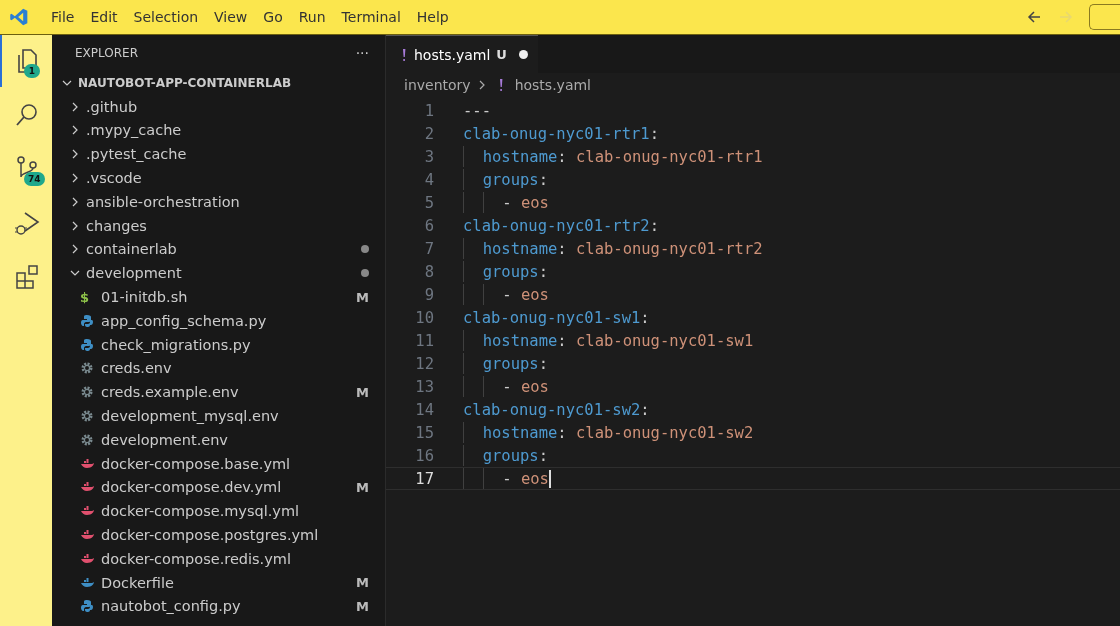  What do you see at coordinates (429, 294) in the screenshot?
I see `line-number: 9` at bounding box center [429, 294].